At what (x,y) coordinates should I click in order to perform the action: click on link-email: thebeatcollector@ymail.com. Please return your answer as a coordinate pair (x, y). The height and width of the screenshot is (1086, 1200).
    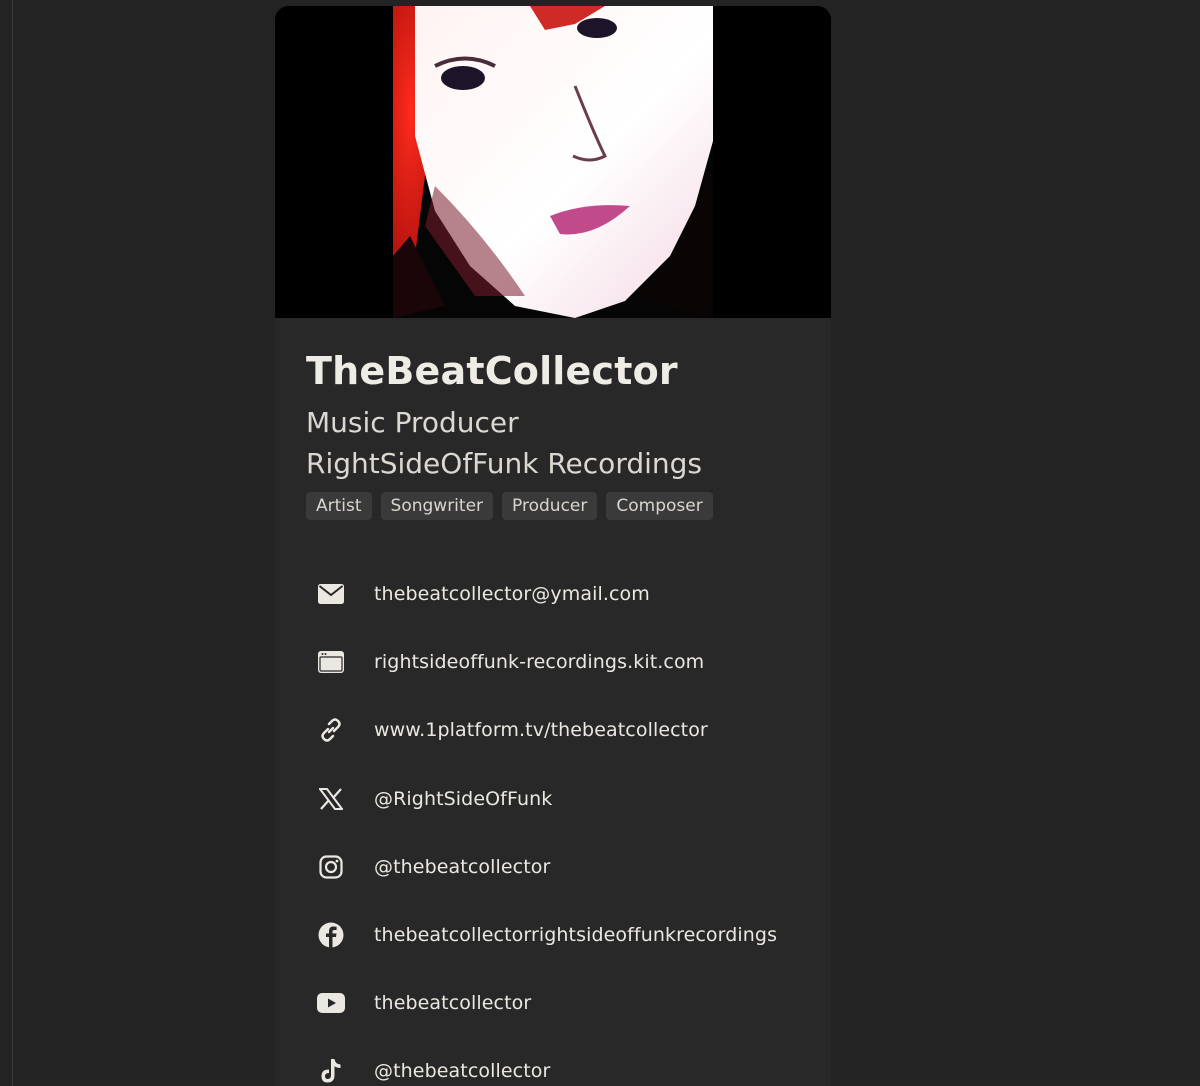
    Looking at the image, I should click on (553, 594).